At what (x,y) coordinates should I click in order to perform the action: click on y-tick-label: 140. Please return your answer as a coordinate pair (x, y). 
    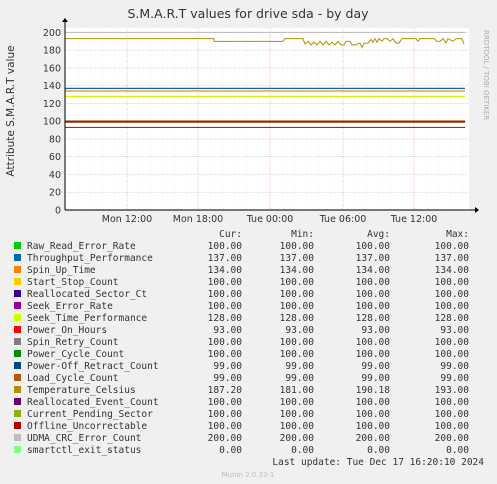
    Looking at the image, I should click on (52, 86).